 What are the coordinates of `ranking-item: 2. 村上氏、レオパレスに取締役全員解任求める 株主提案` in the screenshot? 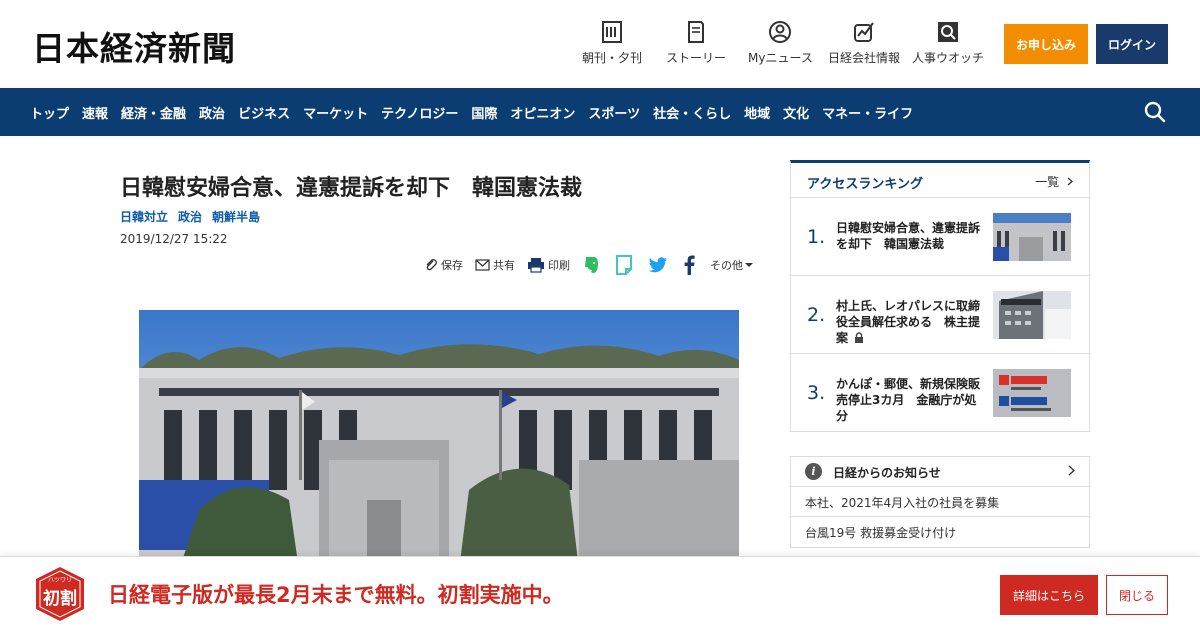 It's located at (940, 315).